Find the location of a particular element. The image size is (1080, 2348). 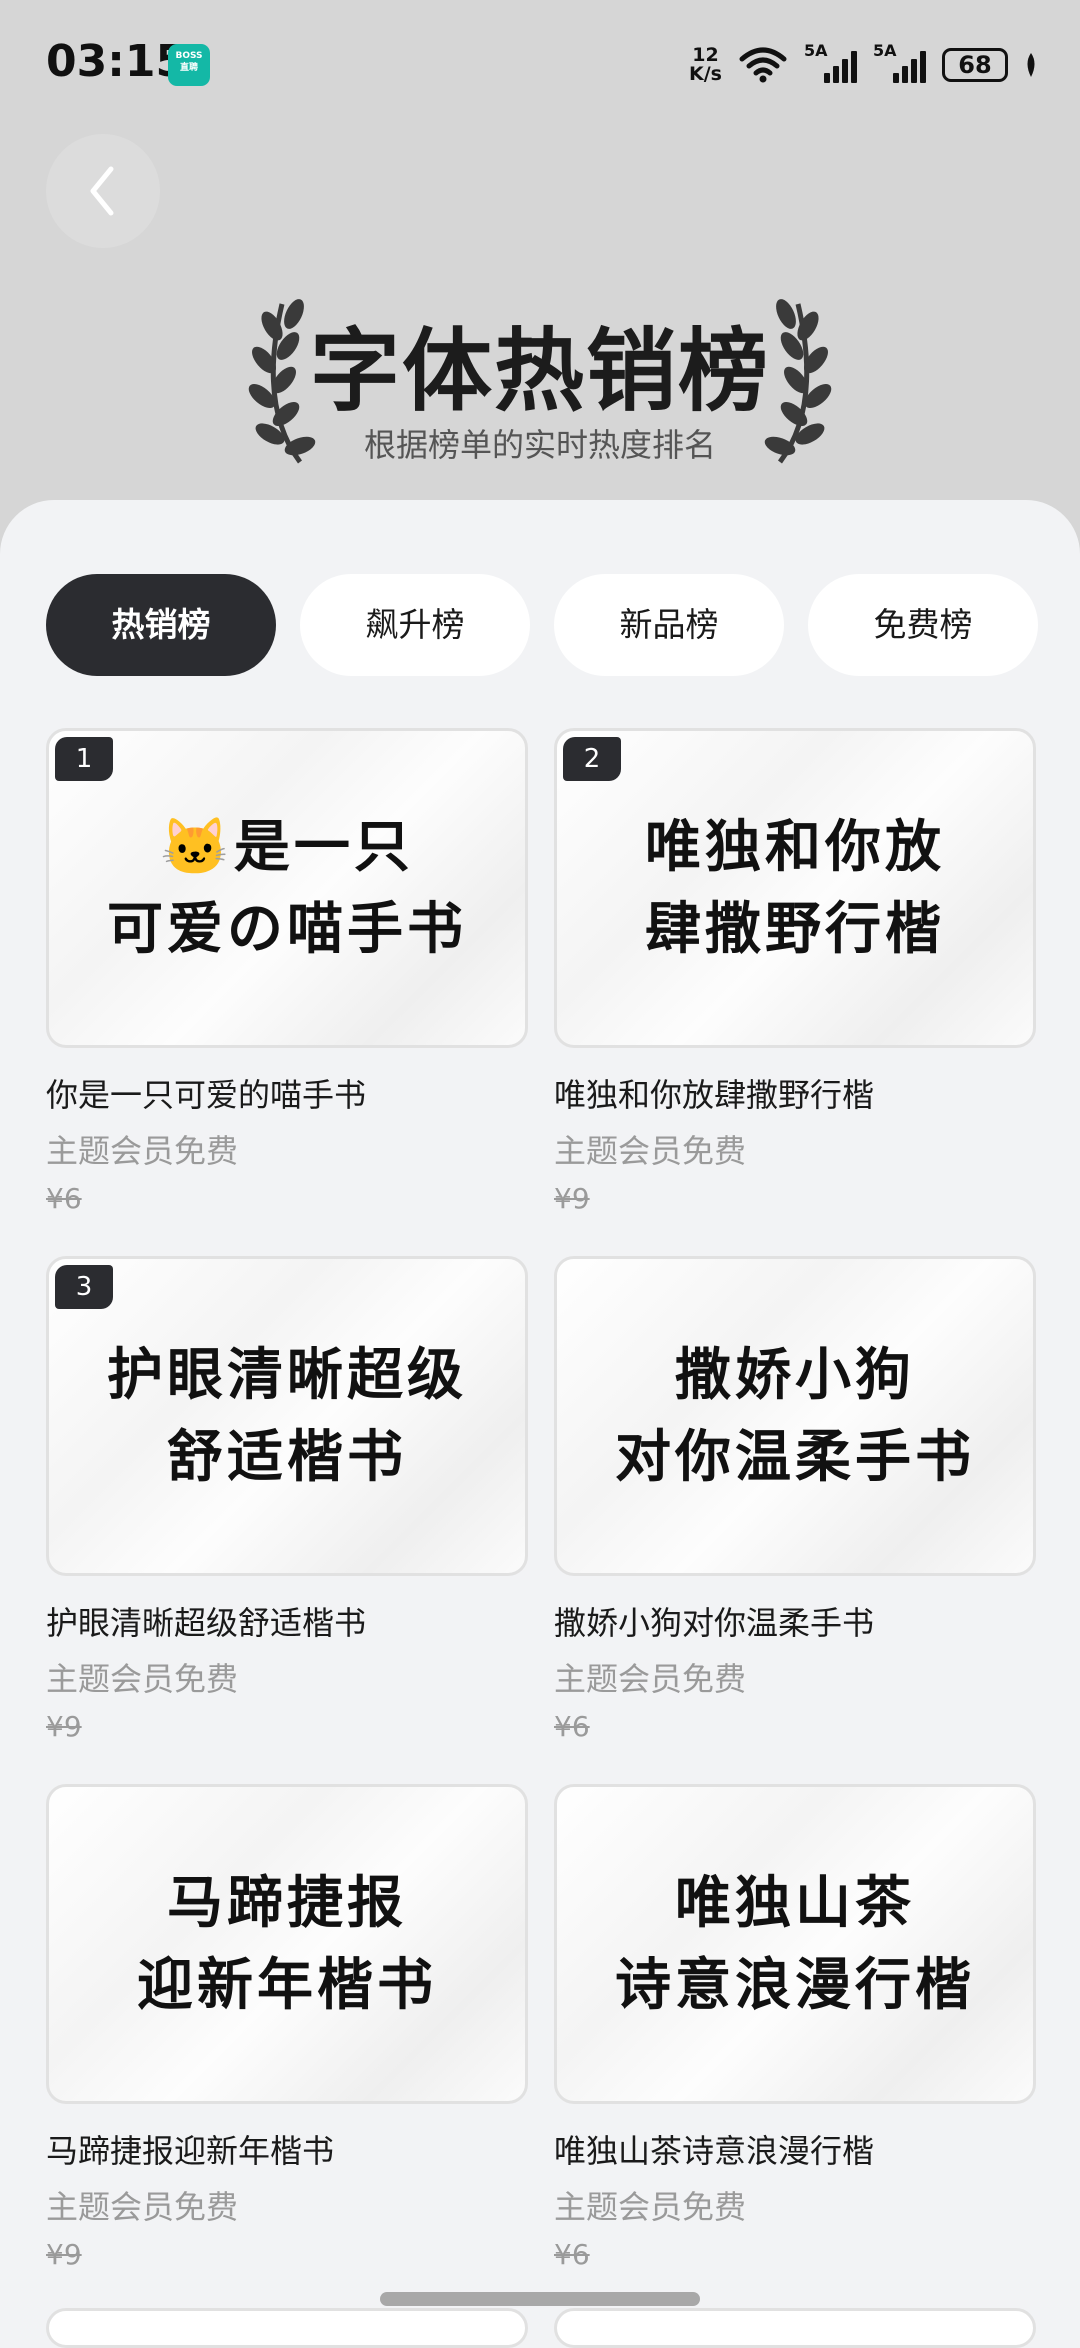

wifi-icon is located at coordinates (763, 65).